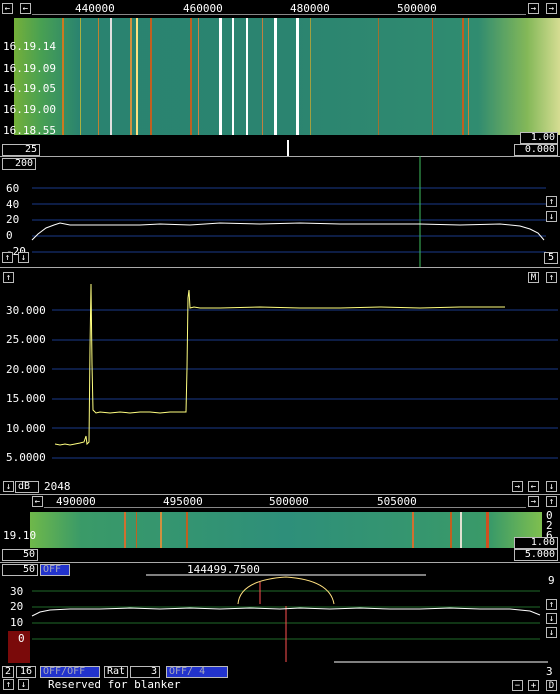 The width and height of the screenshot is (560, 694). I want to click on bottom-scroll-left-icon: ←, so click(37, 501).